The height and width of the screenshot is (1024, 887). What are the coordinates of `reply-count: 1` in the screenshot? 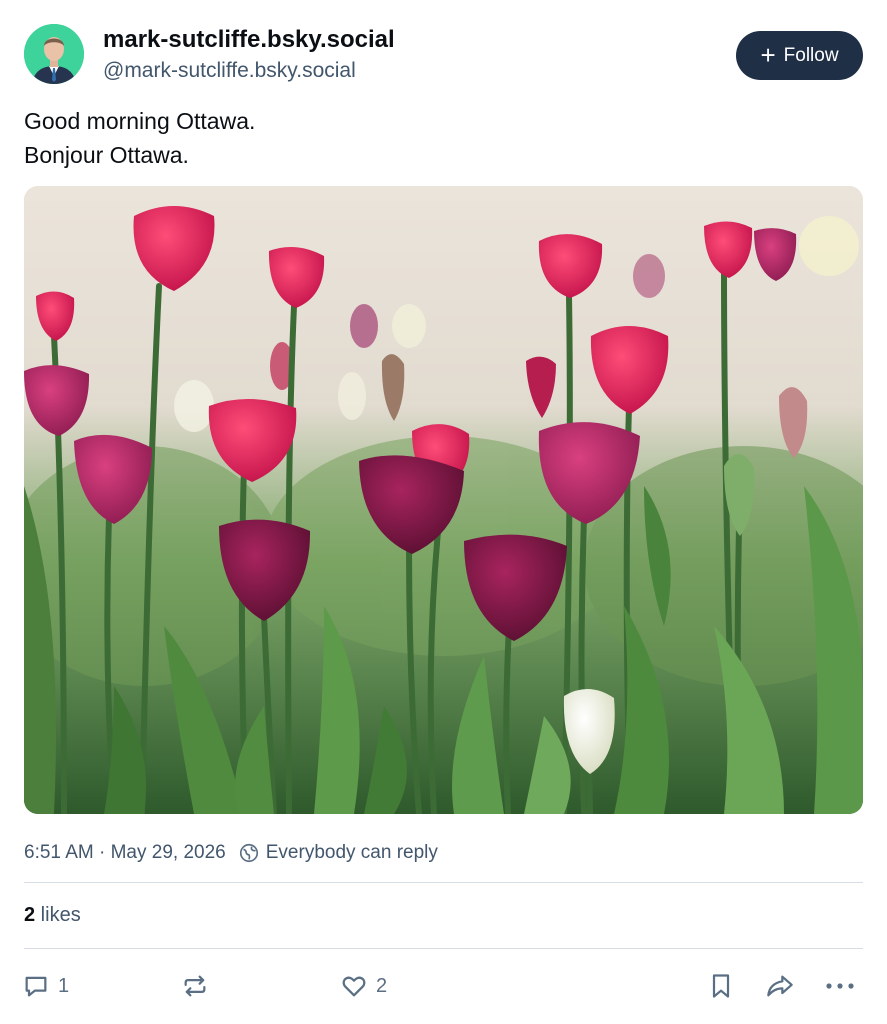 It's located at (64, 985).